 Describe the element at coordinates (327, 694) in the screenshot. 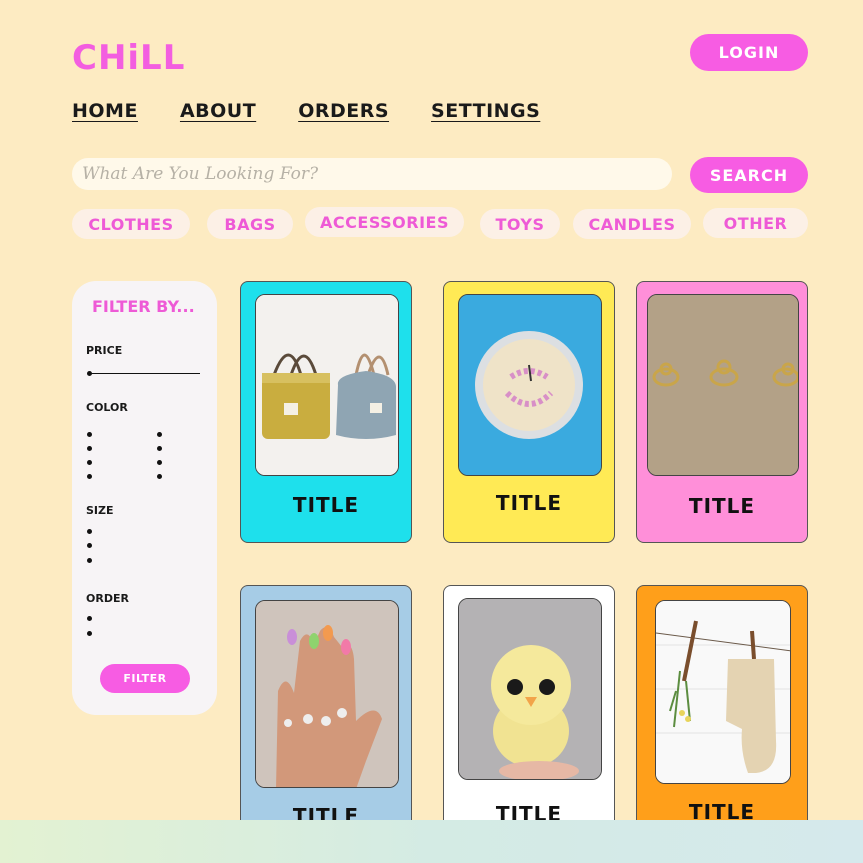

I see `hand-rings-photo` at that location.